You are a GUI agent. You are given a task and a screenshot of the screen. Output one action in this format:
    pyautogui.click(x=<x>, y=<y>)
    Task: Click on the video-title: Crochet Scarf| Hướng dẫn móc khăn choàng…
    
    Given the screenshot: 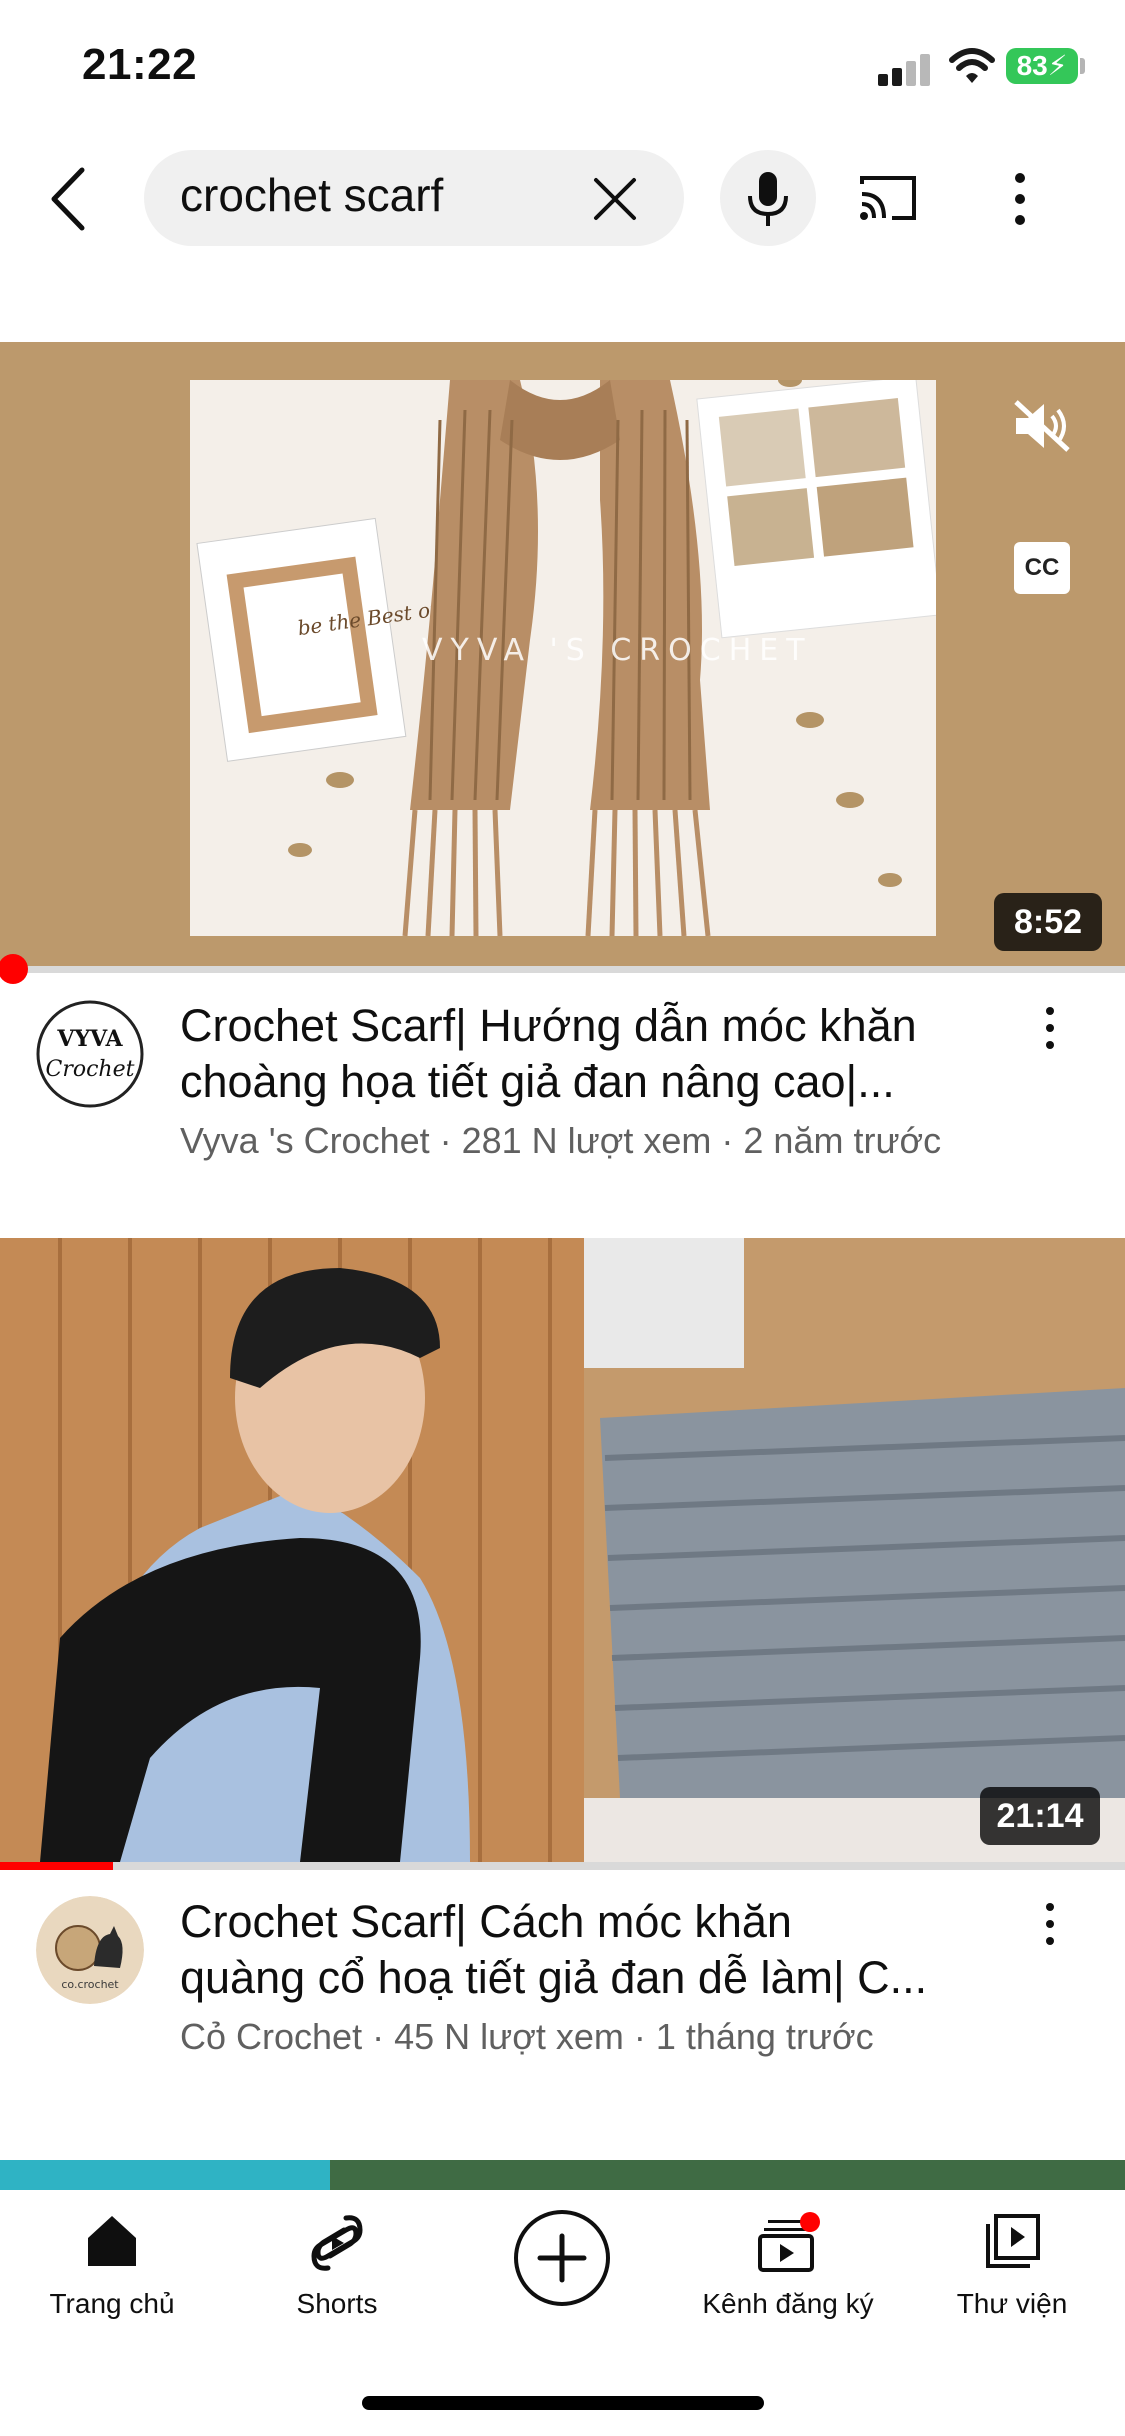 What is the action you would take?
    pyautogui.click(x=640, y=1054)
    